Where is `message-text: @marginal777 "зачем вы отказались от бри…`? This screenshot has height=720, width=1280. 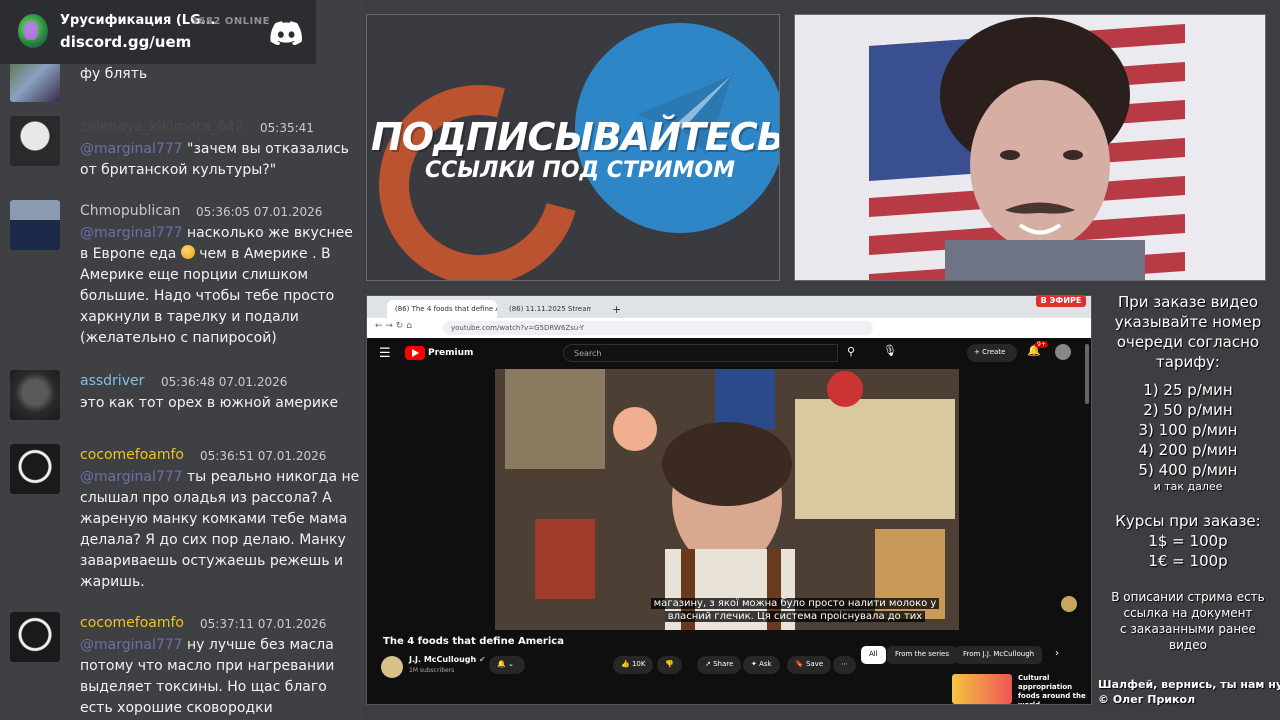 message-text: @marginal777 "зачем вы отказались от бри… is located at coordinates (220, 160).